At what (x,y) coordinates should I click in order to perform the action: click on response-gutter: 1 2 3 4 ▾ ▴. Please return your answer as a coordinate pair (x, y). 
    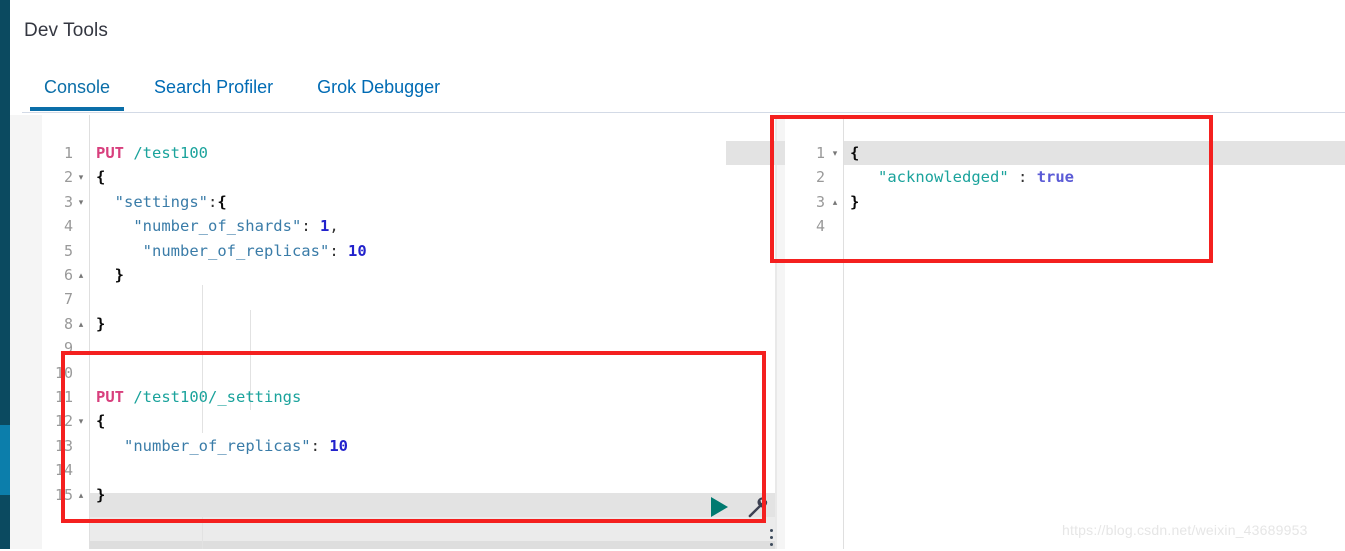
    Looking at the image, I should click on (814, 332).